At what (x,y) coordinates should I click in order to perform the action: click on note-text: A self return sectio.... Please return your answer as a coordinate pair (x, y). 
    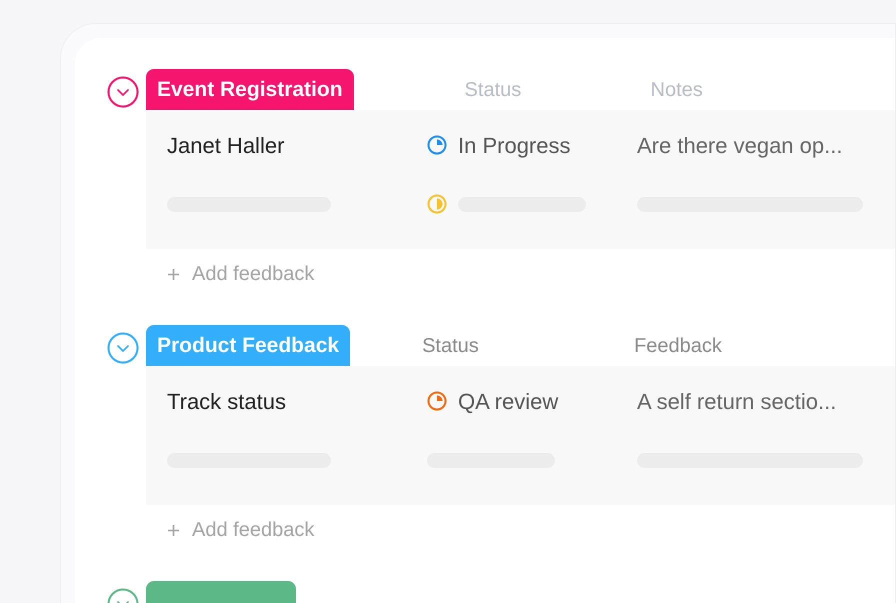
    Looking at the image, I should click on (736, 402).